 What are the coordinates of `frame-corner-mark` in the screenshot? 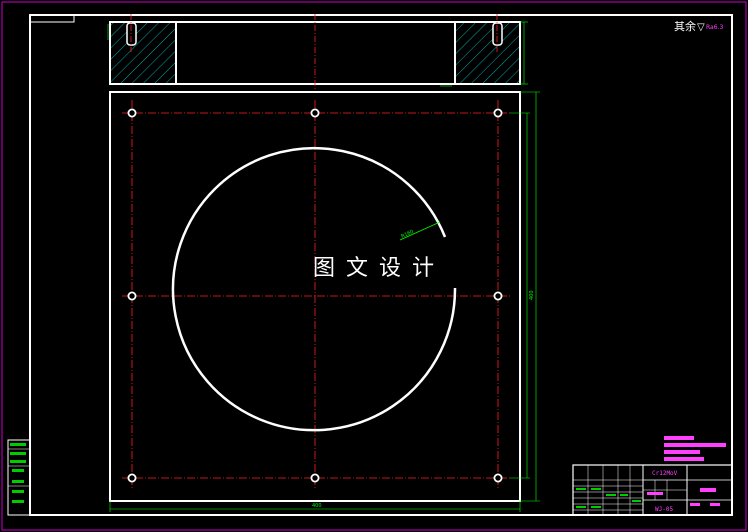 It's located at (52, 19).